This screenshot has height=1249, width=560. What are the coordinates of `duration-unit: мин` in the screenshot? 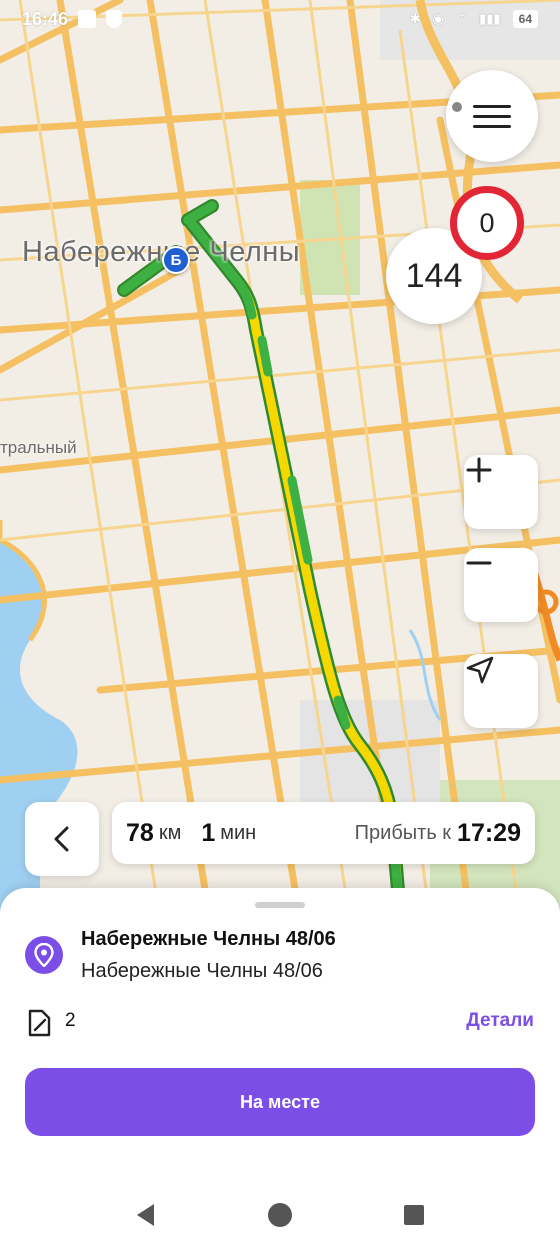 It's located at (238, 832).